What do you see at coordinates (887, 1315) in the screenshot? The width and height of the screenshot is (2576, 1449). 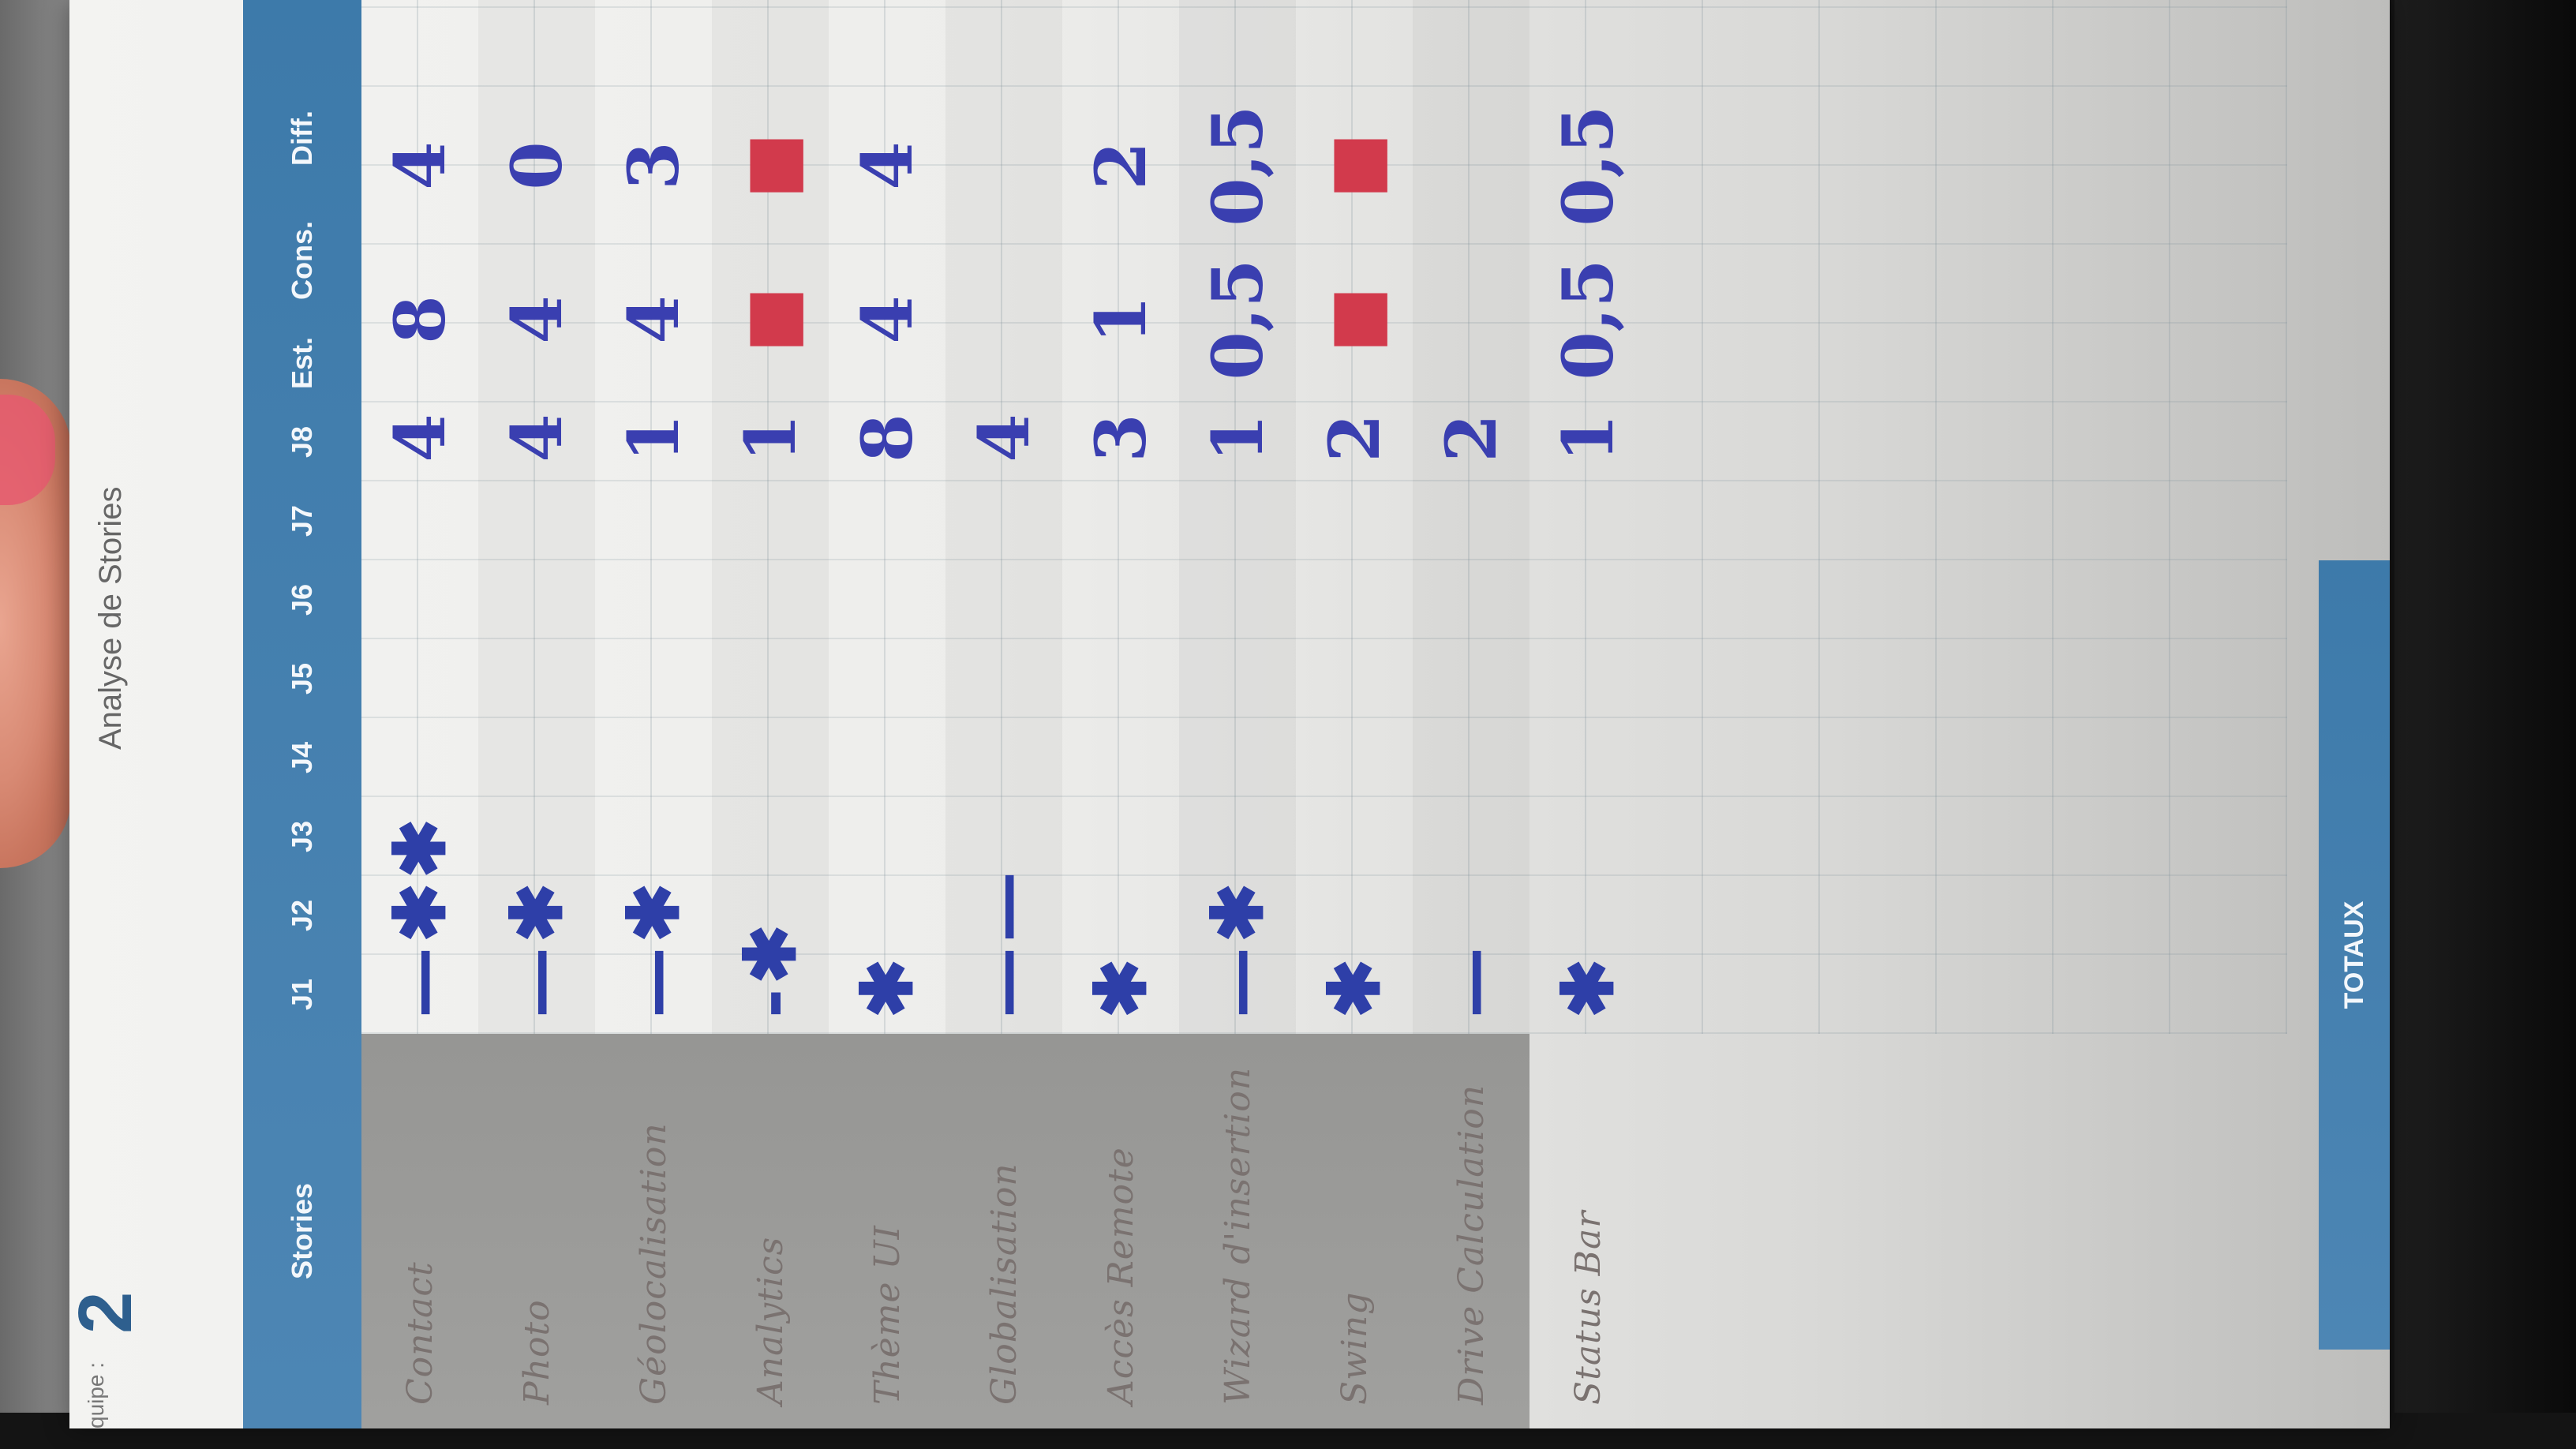 I see `story-name: Thème UI` at bounding box center [887, 1315].